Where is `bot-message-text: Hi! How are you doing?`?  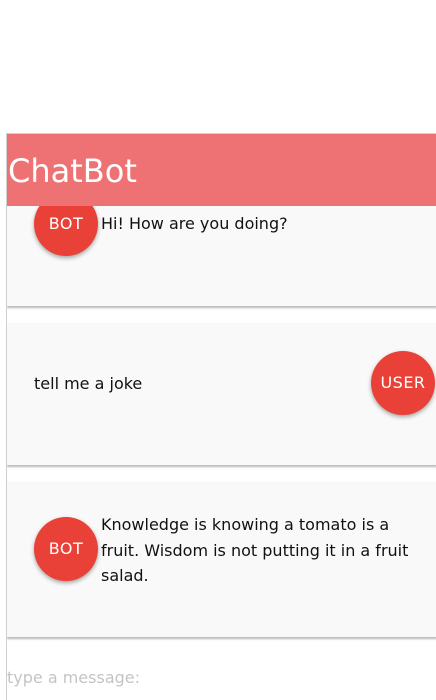
bot-message-text: Hi! How are you doing? is located at coordinates (194, 223).